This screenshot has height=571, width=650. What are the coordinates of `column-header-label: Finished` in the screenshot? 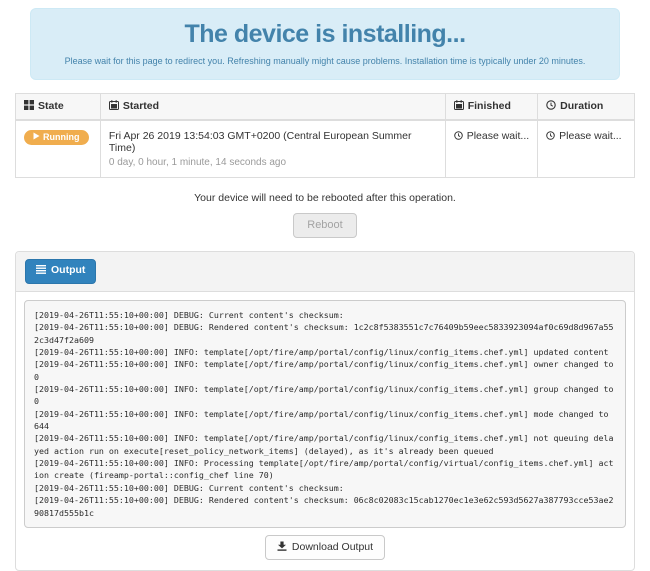 It's located at (489, 106).